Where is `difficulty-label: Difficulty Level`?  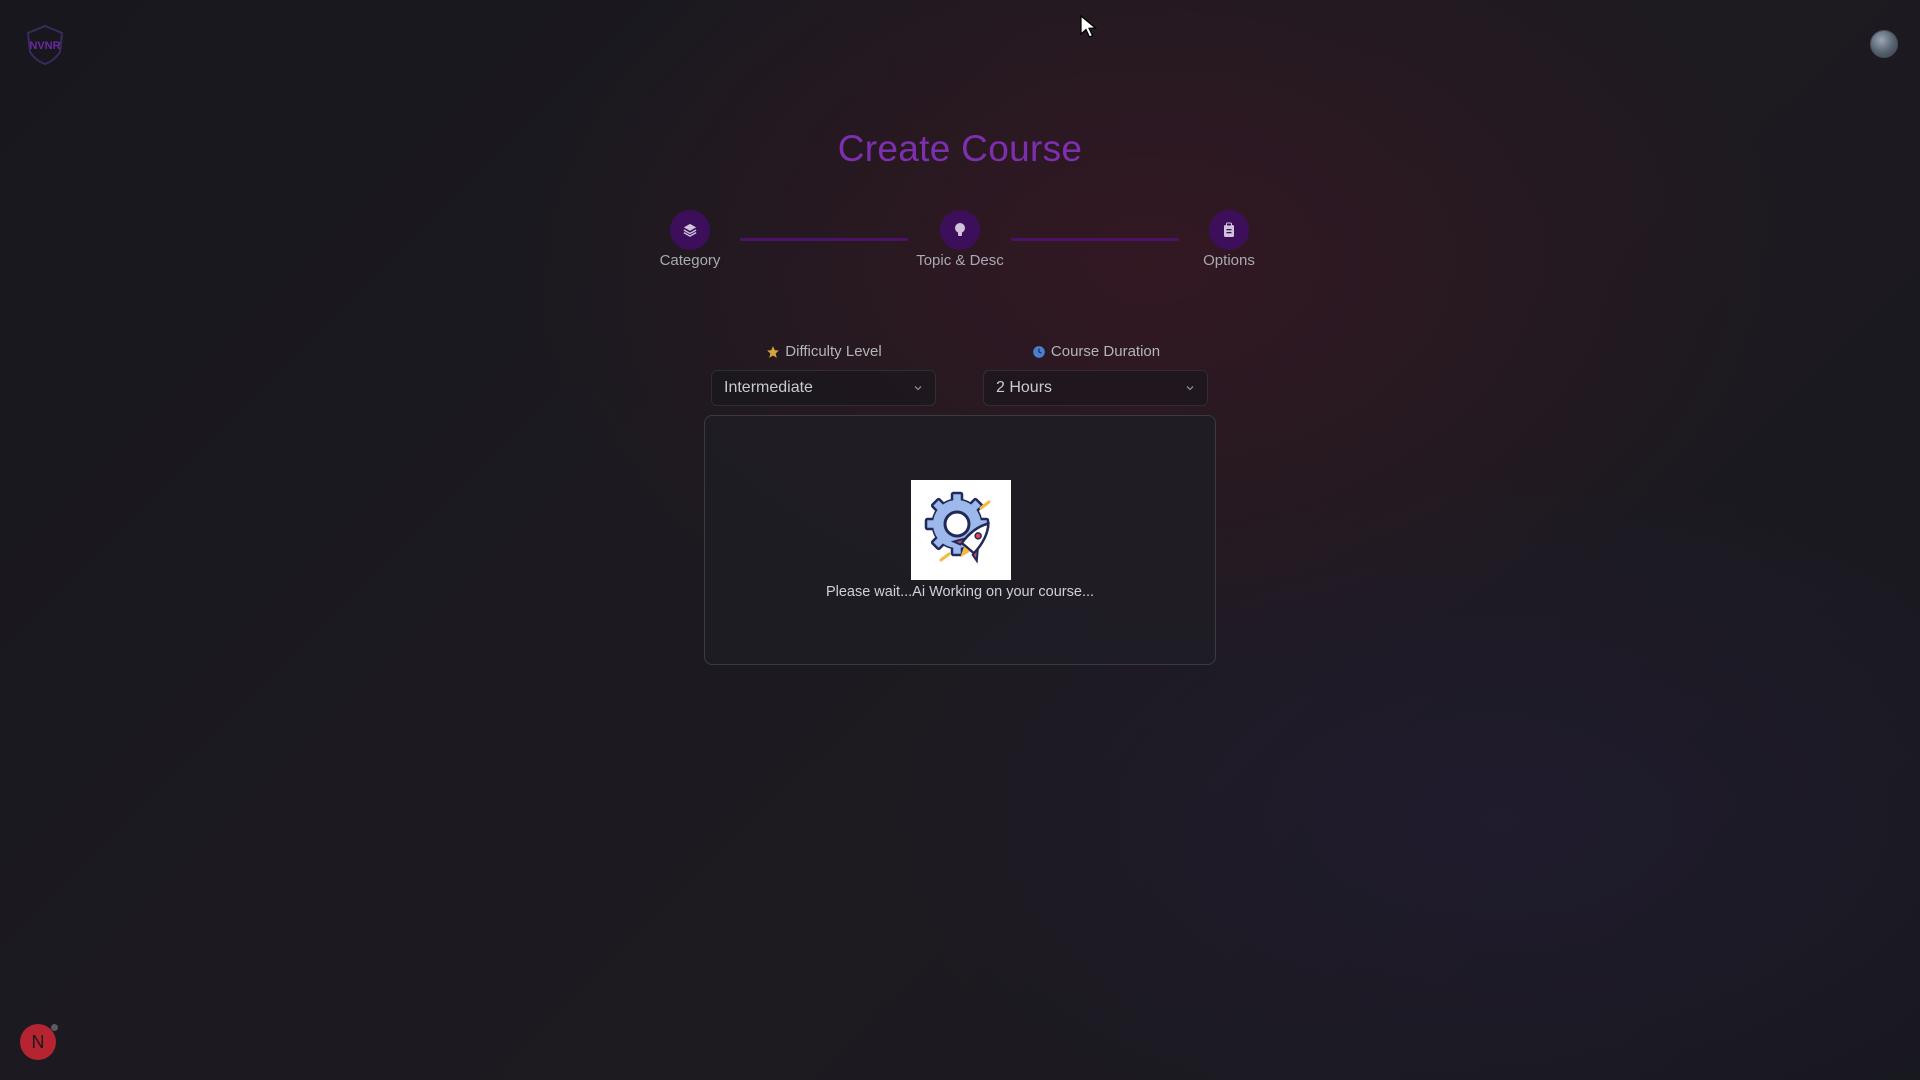
difficulty-label: Difficulty Level is located at coordinates (824, 351).